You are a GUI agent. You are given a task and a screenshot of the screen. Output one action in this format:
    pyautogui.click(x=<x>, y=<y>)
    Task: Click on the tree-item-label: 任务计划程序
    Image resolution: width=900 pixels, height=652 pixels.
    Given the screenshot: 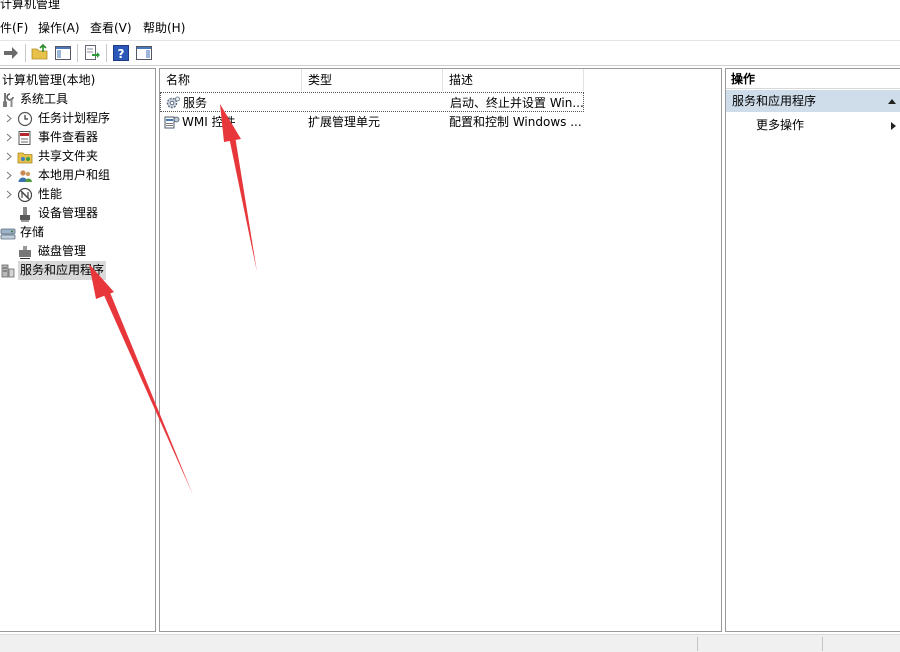 What is the action you would take?
    pyautogui.click(x=74, y=118)
    